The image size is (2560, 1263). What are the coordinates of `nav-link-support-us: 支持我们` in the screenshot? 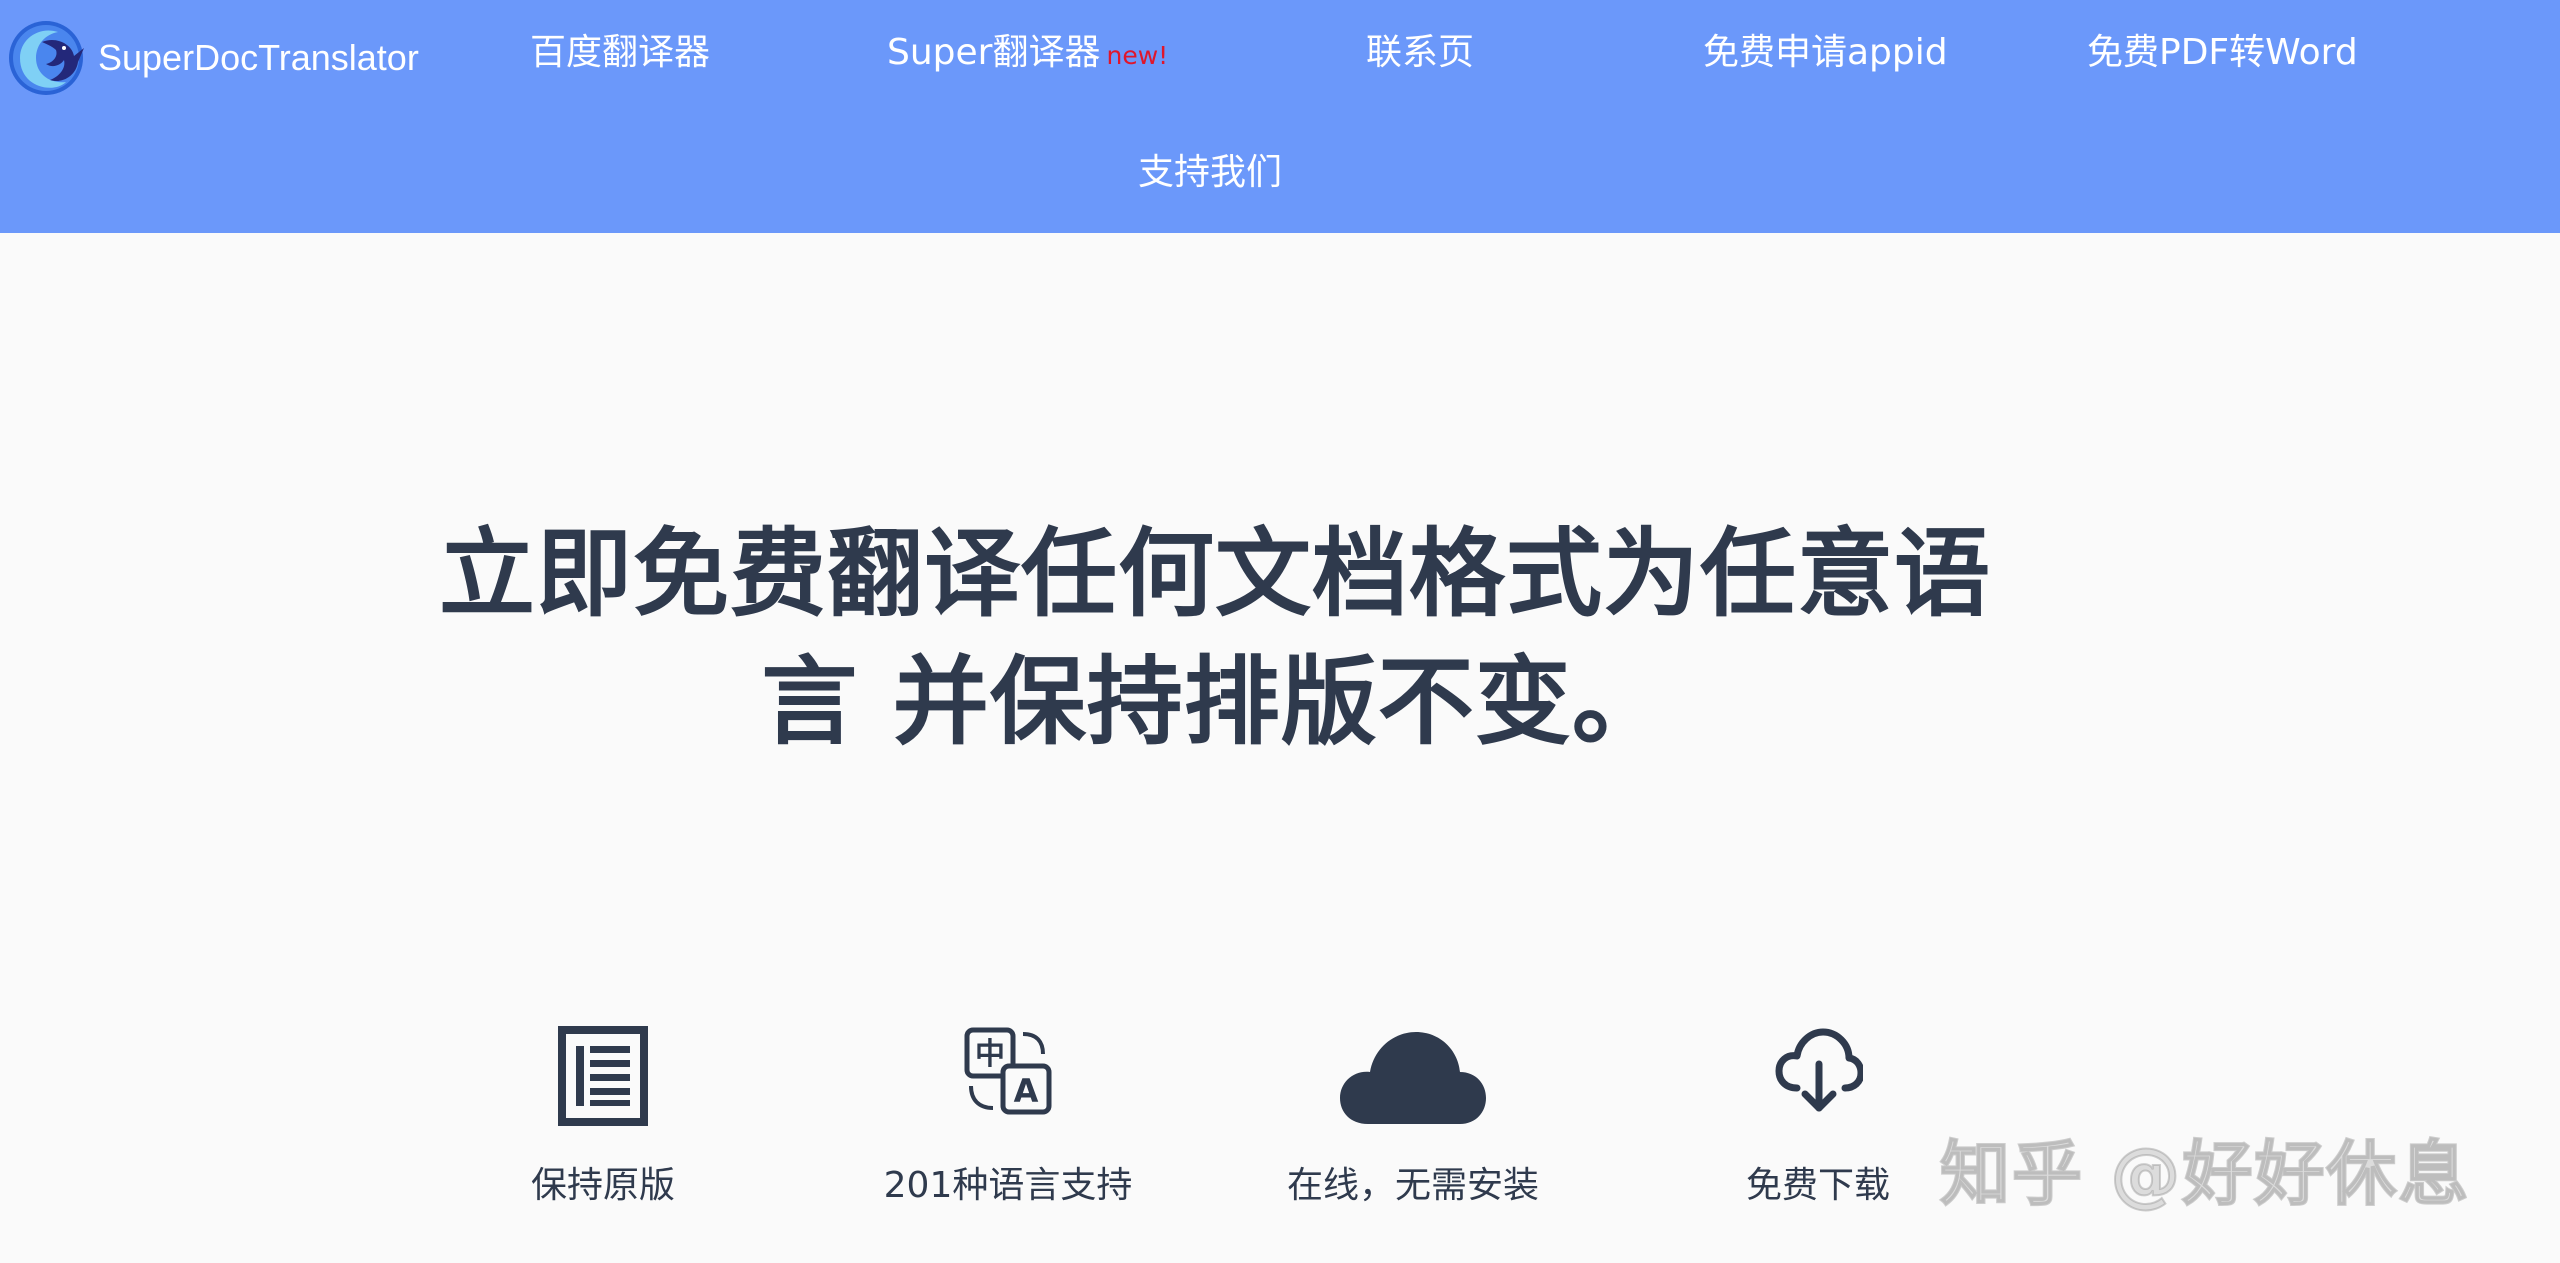 It's located at (1210, 173).